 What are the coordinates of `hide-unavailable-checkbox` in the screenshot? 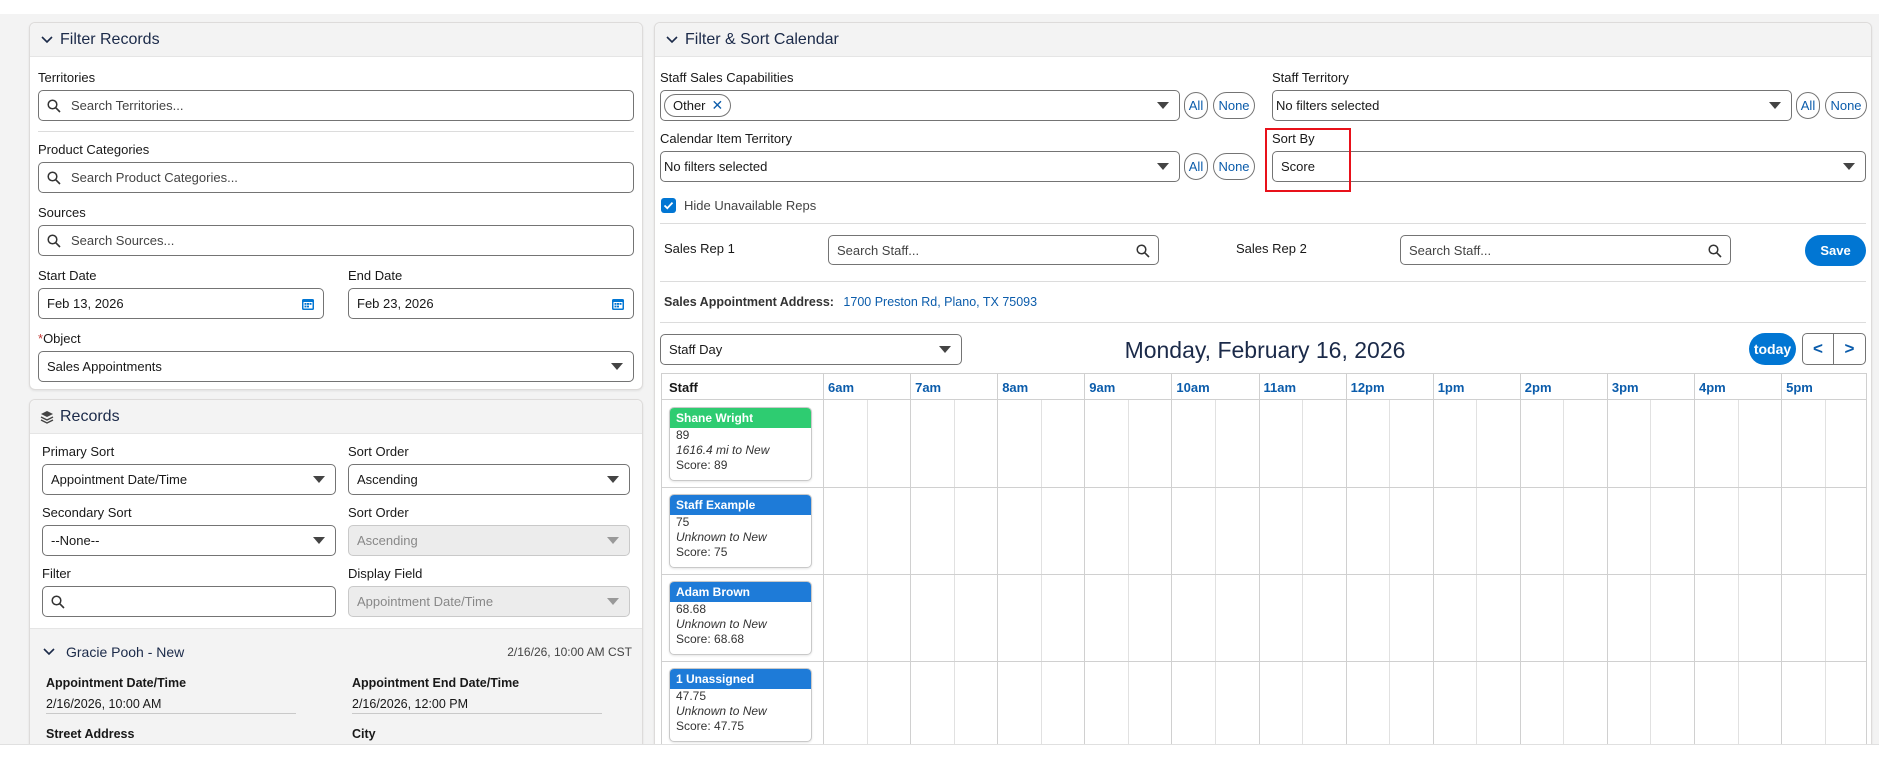 It's located at (668, 205).